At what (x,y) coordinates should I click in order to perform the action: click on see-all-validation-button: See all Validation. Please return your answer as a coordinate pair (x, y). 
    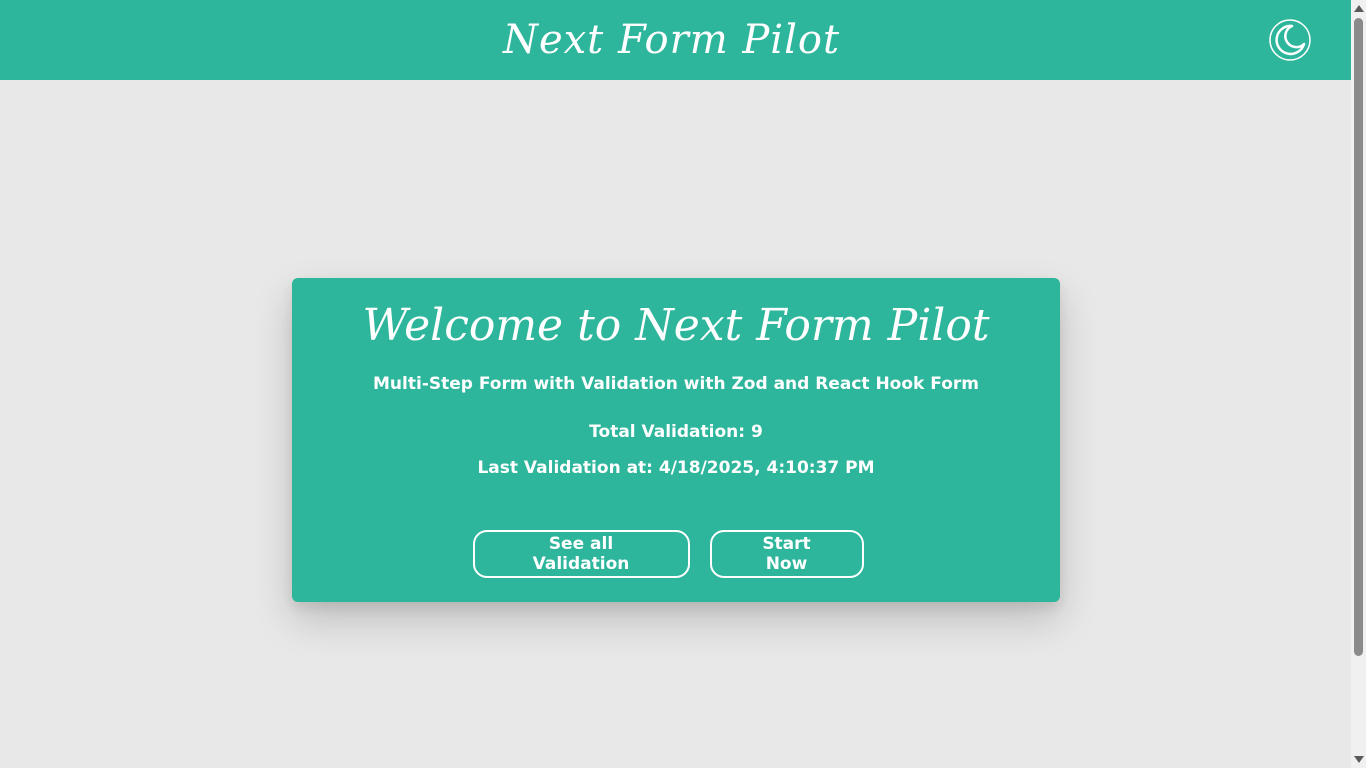
    Looking at the image, I should click on (581, 554).